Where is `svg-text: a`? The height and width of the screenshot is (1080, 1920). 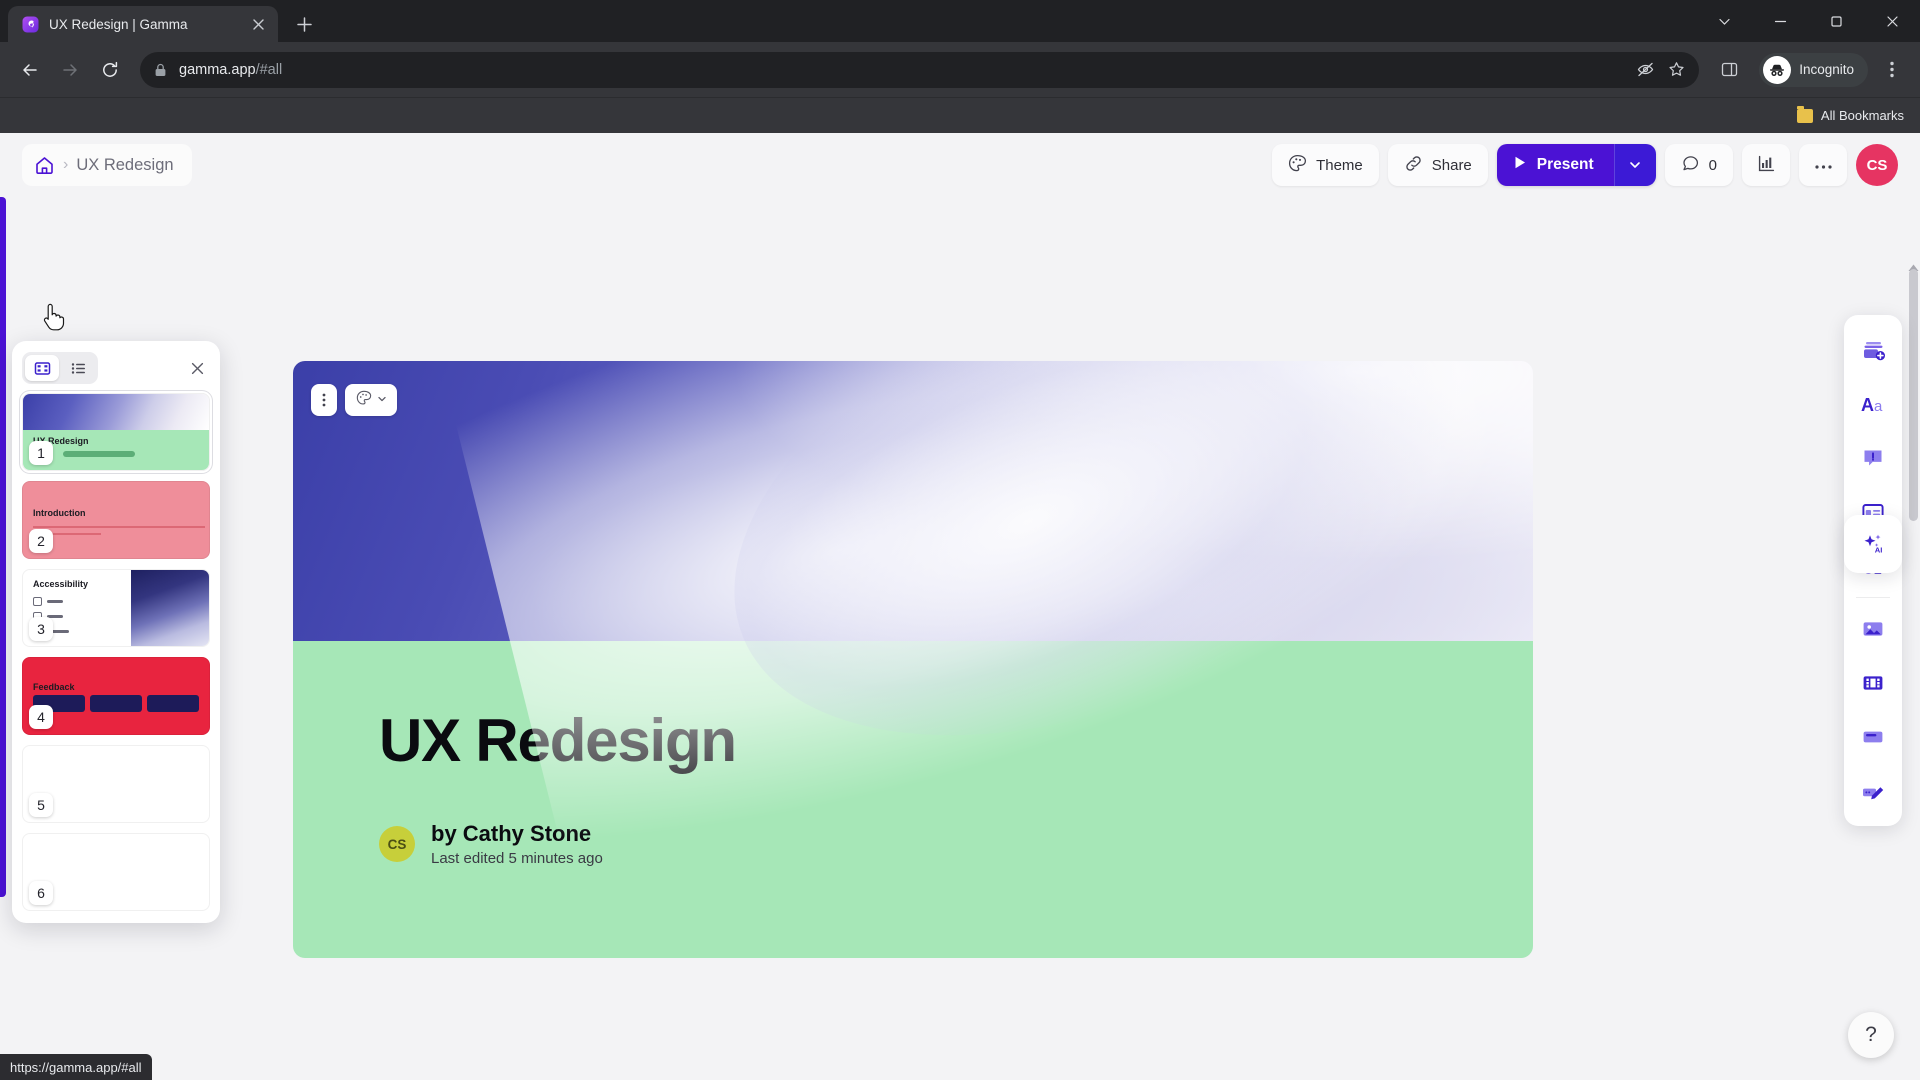 svg-text: a is located at coordinates (1878, 406).